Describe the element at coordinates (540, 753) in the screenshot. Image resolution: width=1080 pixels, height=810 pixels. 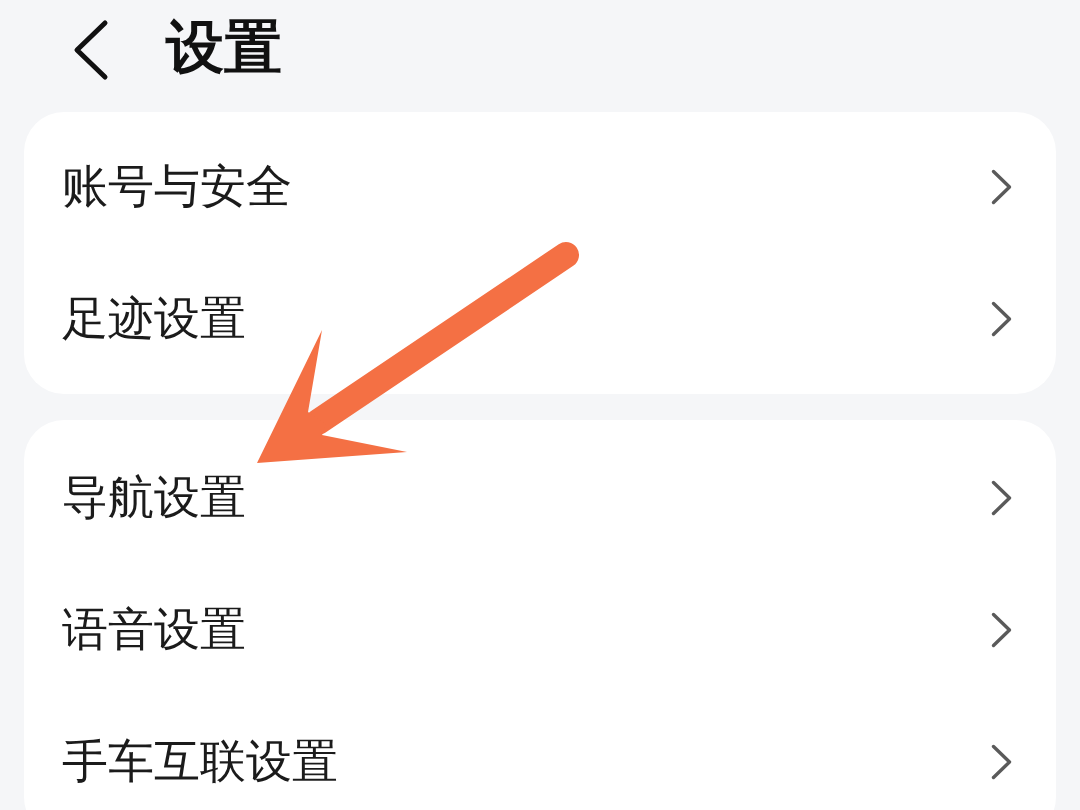
I see `settings-item: 手车互联设置` at that location.